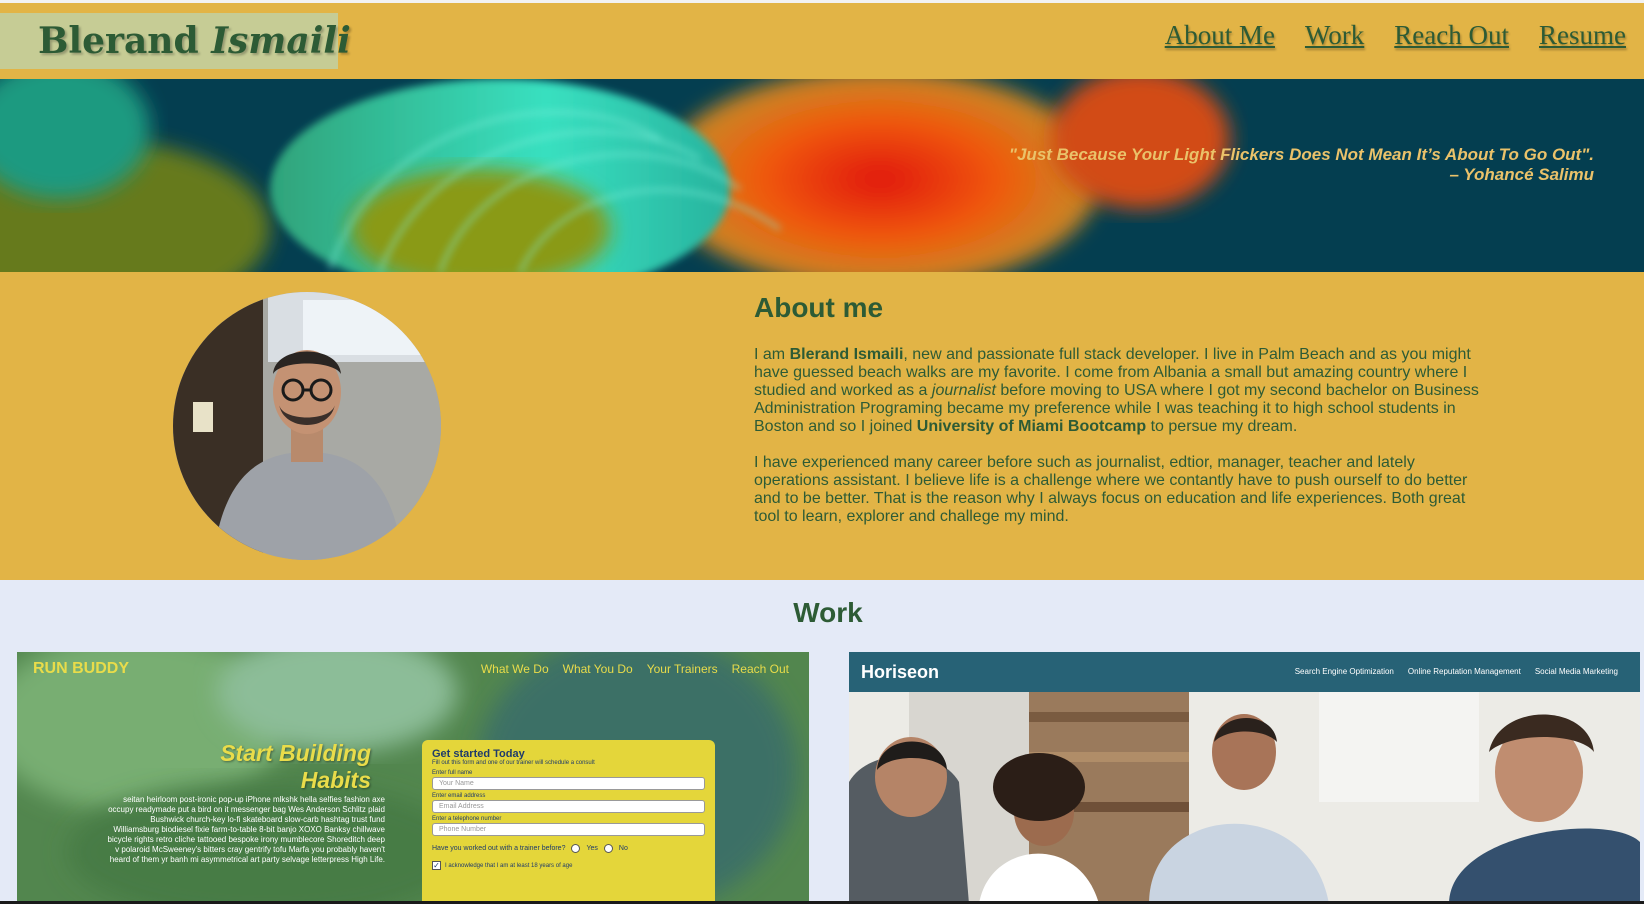  I want to click on radio-yes-icon, so click(576, 848).